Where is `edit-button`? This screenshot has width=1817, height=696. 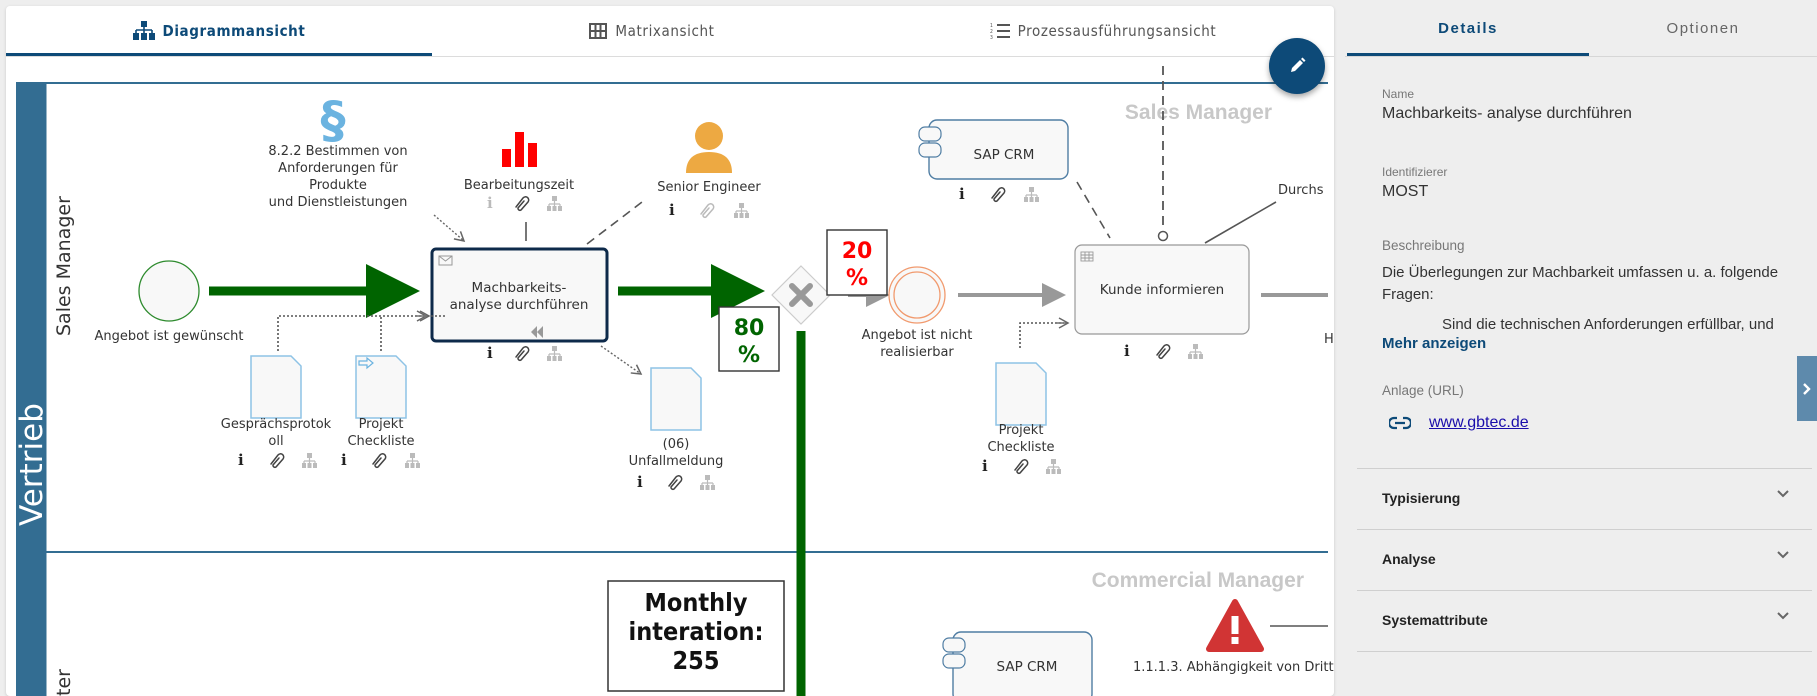
edit-button is located at coordinates (1297, 66).